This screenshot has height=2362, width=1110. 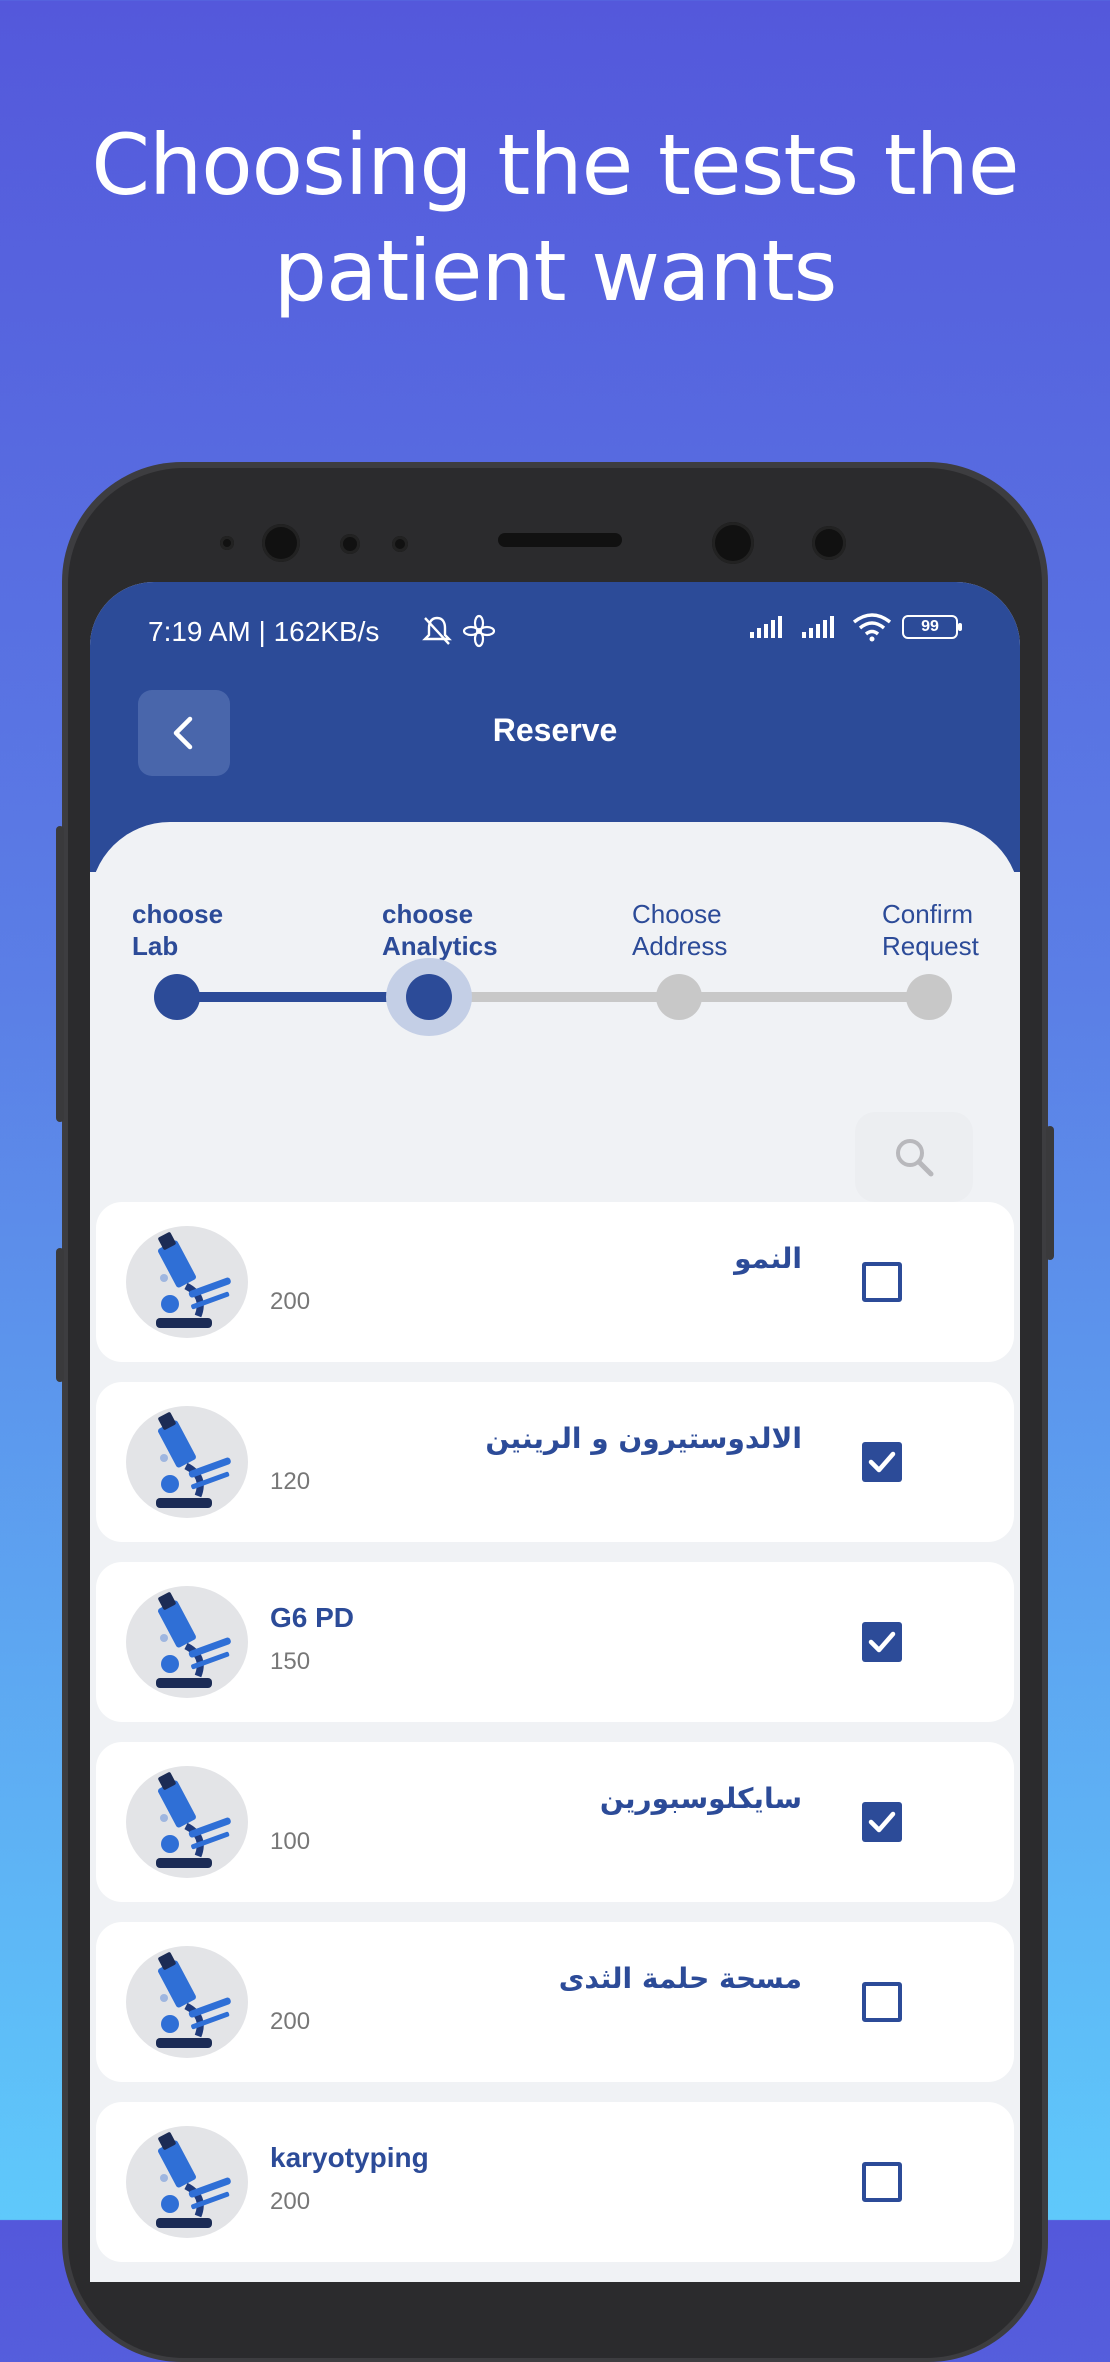 I want to click on test-card: سايكلوسبورين 100, so click(x=555, y=1822).